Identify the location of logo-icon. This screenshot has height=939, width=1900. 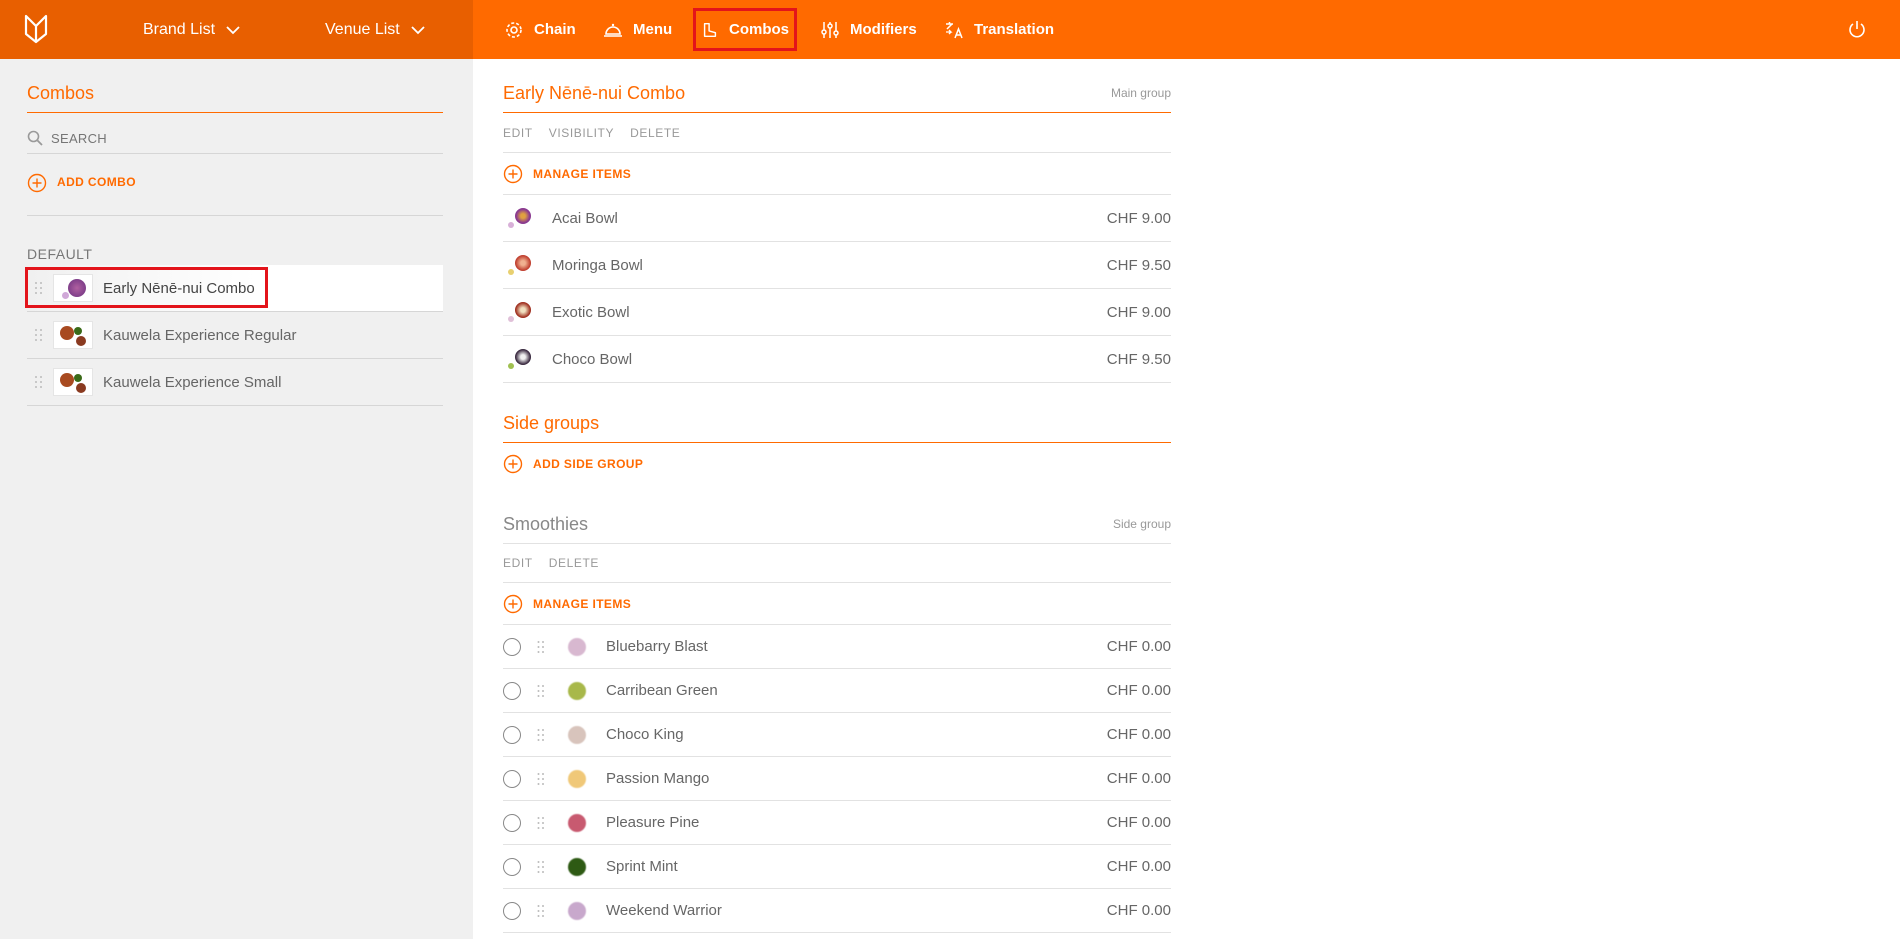
(36, 29).